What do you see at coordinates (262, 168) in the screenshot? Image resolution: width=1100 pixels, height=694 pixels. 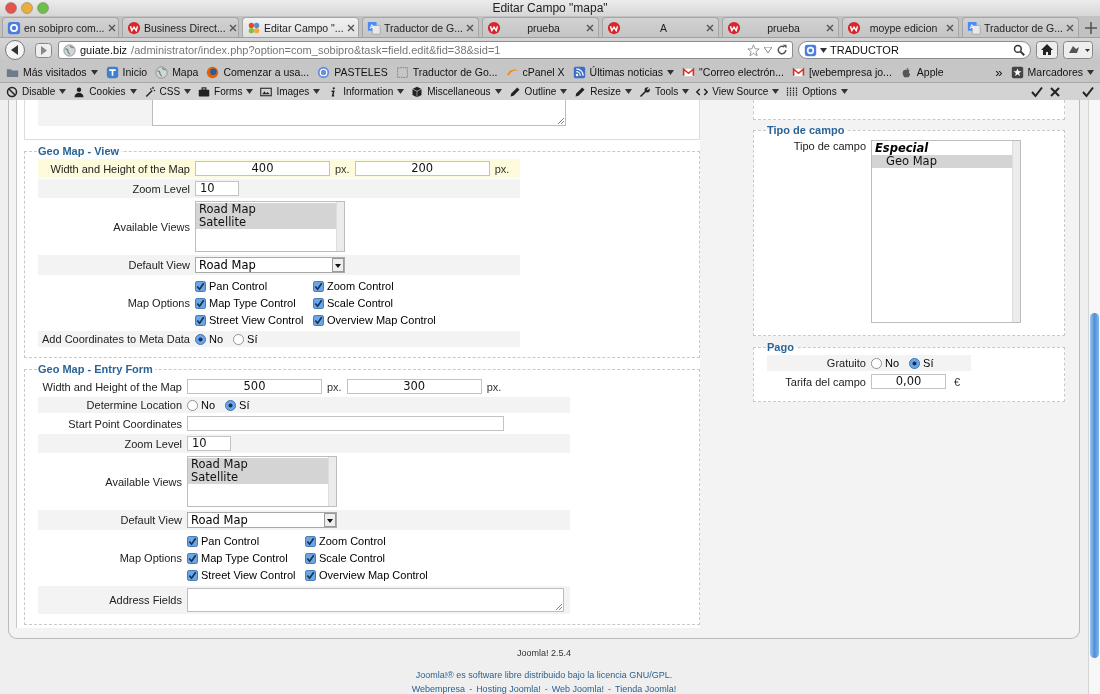 I see `input-field: 400` at bounding box center [262, 168].